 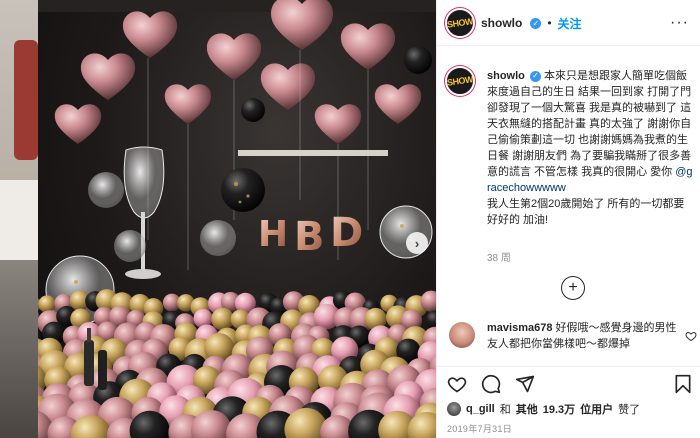 What do you see at coordinates (568, 366) in the screenshot?
I see `actions-divider` at bounding box center [568, 366].